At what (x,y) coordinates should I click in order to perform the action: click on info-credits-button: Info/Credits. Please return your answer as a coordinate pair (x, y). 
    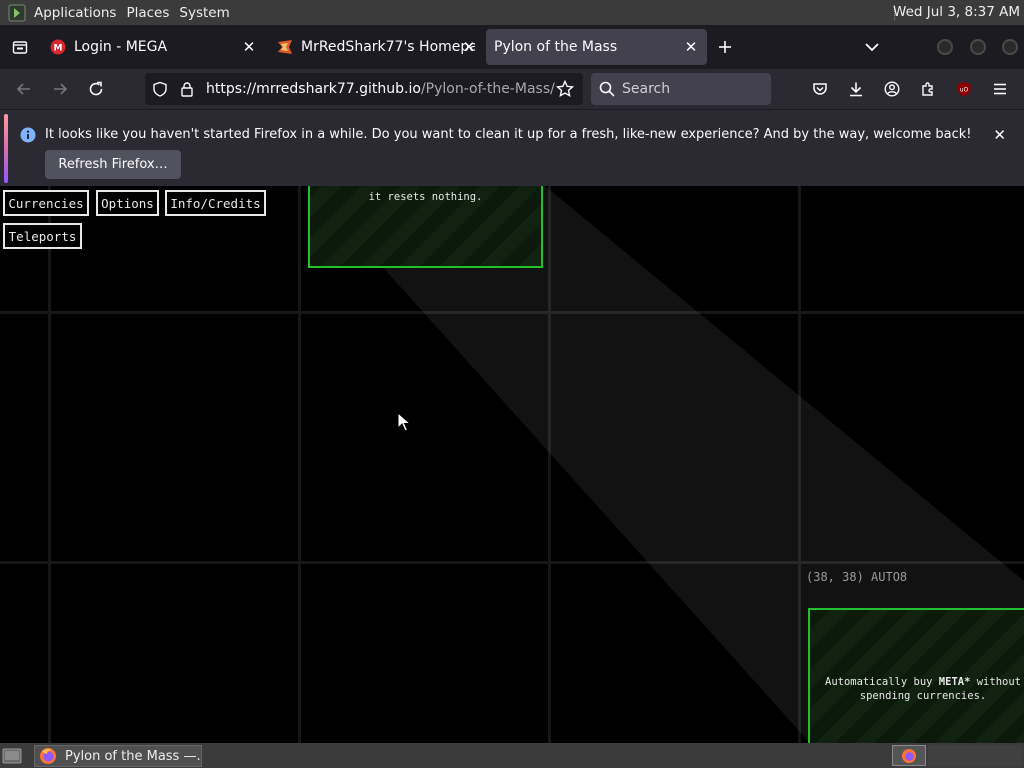
    Looking at the image, I should click on (215, 203).